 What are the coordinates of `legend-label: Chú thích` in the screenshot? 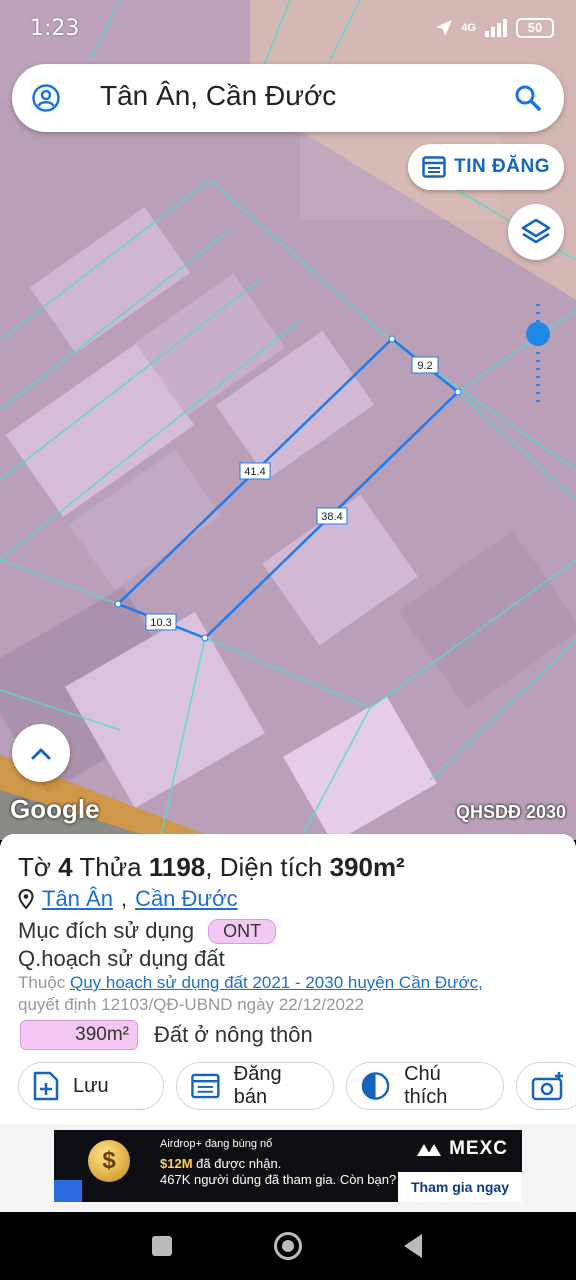 It's located at (426, 1085).